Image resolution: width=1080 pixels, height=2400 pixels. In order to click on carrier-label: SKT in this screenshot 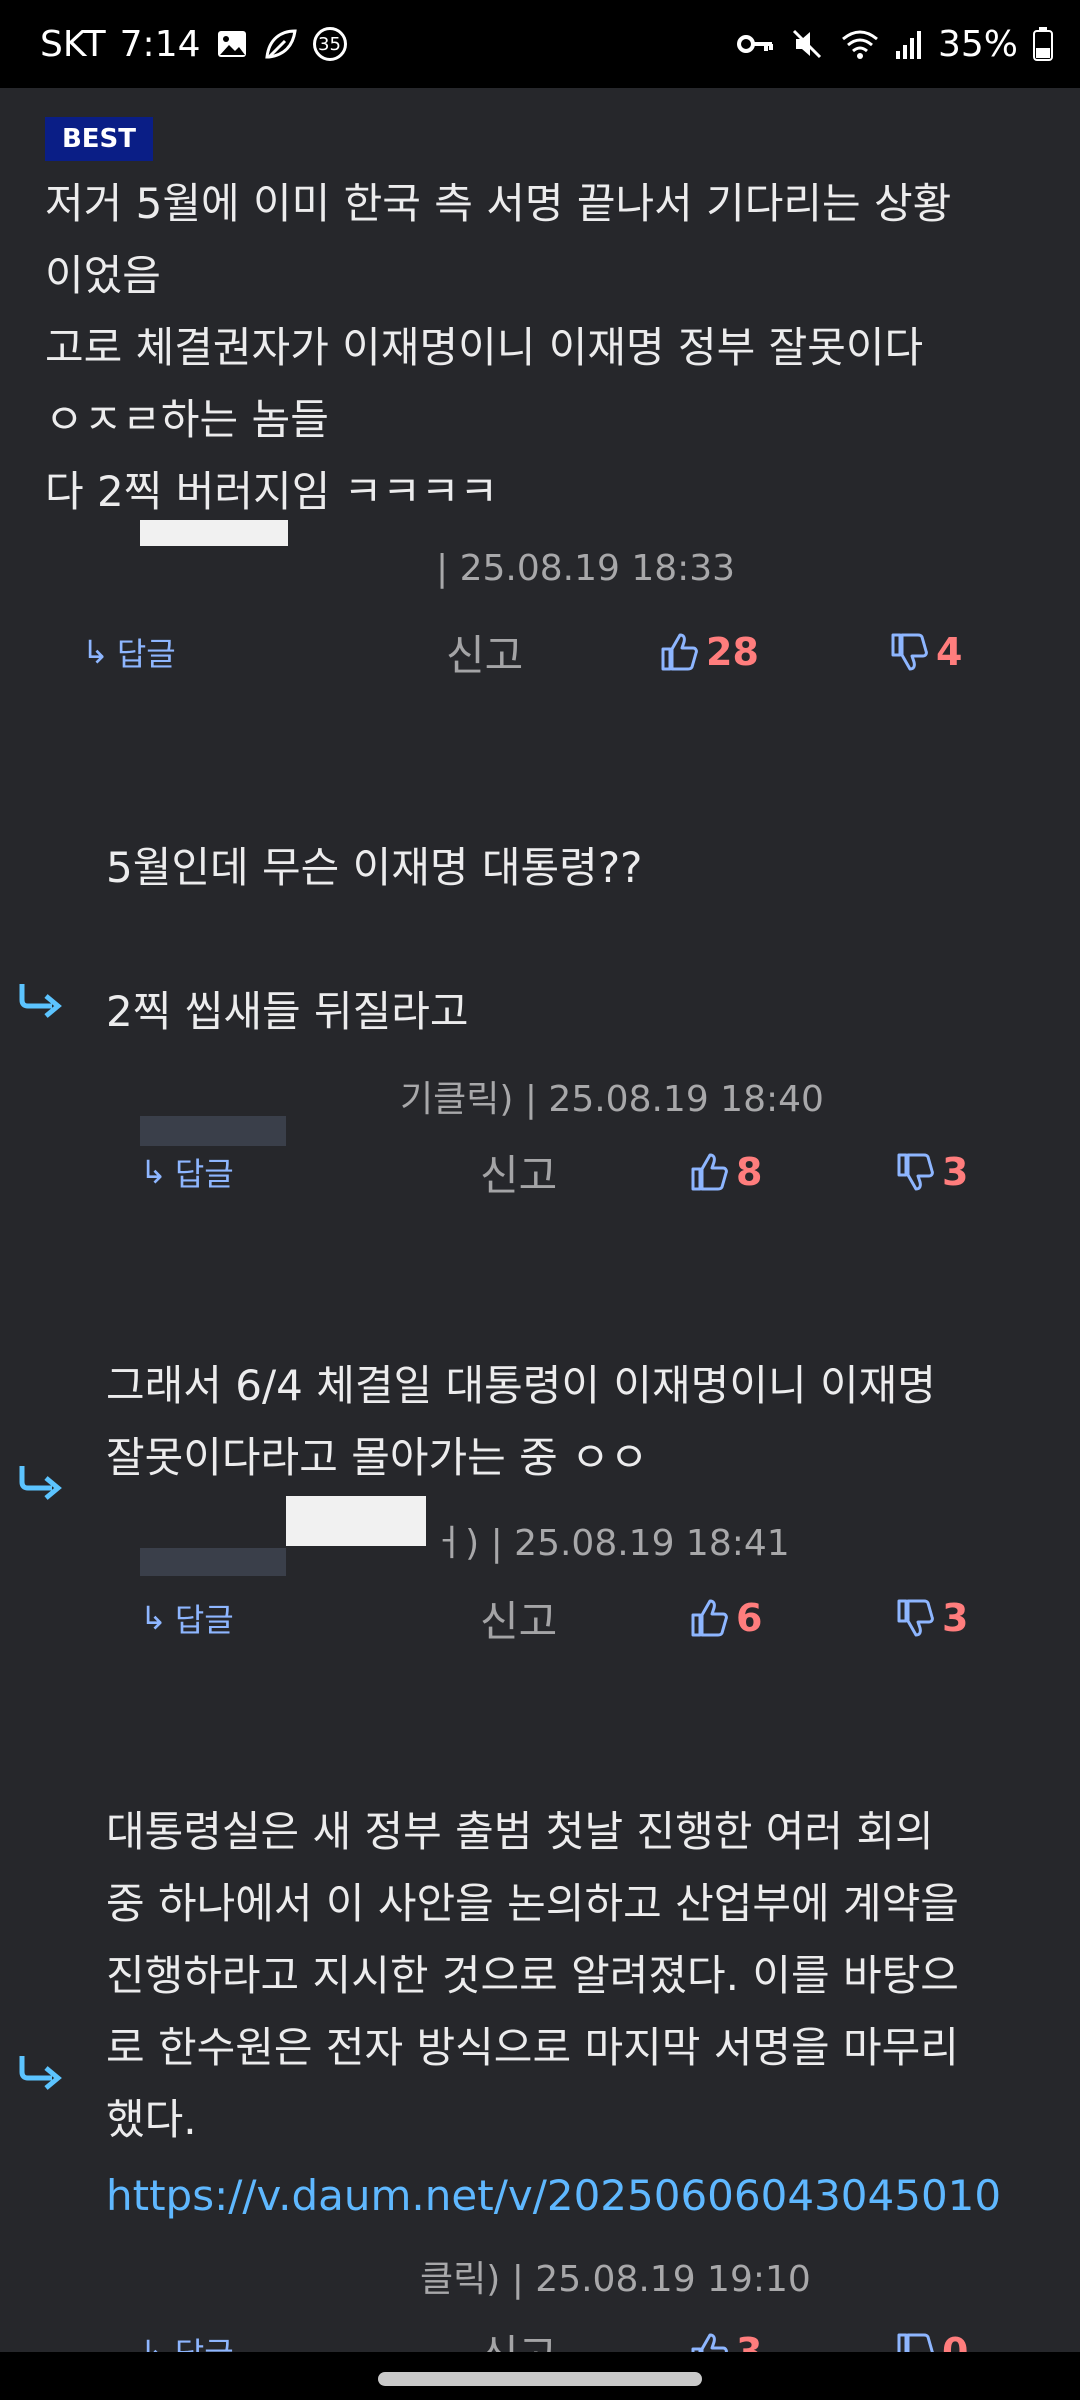, I will do `click(73, 44)`.